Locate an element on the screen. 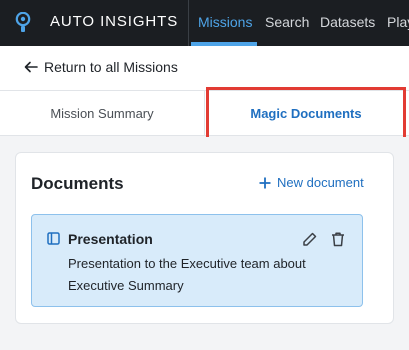 This screenshot has width=409, height=350. app-title: AUTO INSIGHTS is located at coordinates (114, 21).